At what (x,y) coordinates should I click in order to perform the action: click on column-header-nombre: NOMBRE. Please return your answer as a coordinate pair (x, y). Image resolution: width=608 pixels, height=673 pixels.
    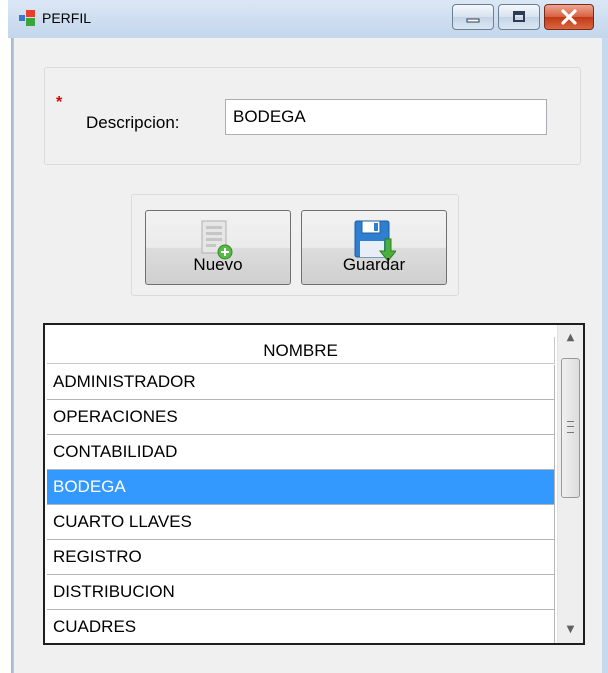
    Looking at the image, I should click on (301, 350).